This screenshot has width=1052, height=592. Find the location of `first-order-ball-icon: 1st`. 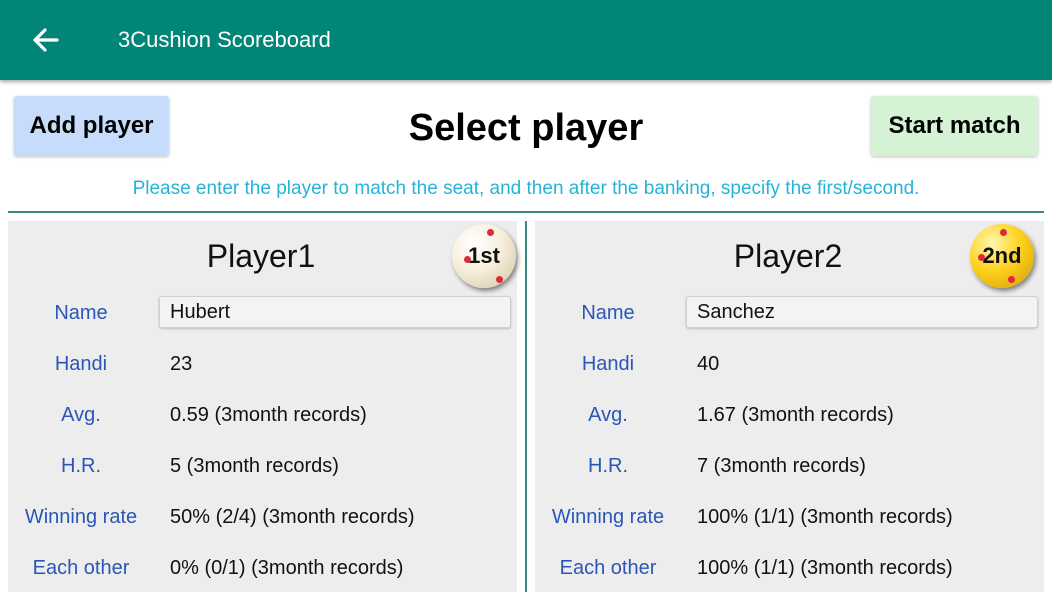

first-order-ball-icon: 1st is located at coordinates (484, 256).